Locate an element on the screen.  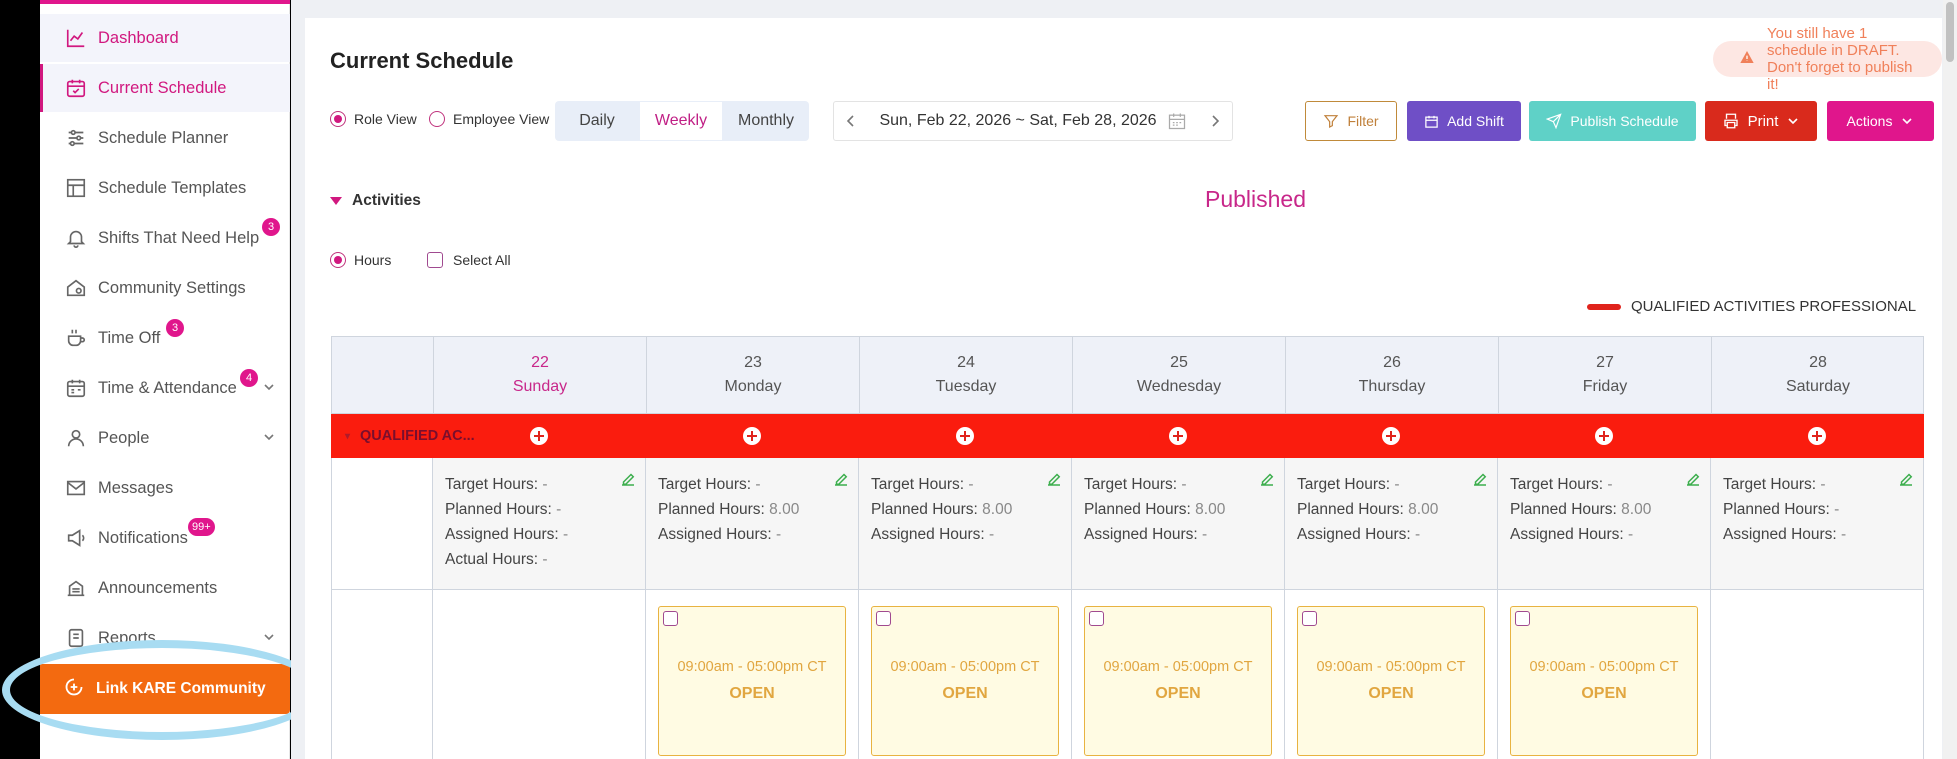
day-number: 25 is located at coordinates (1179, 362).